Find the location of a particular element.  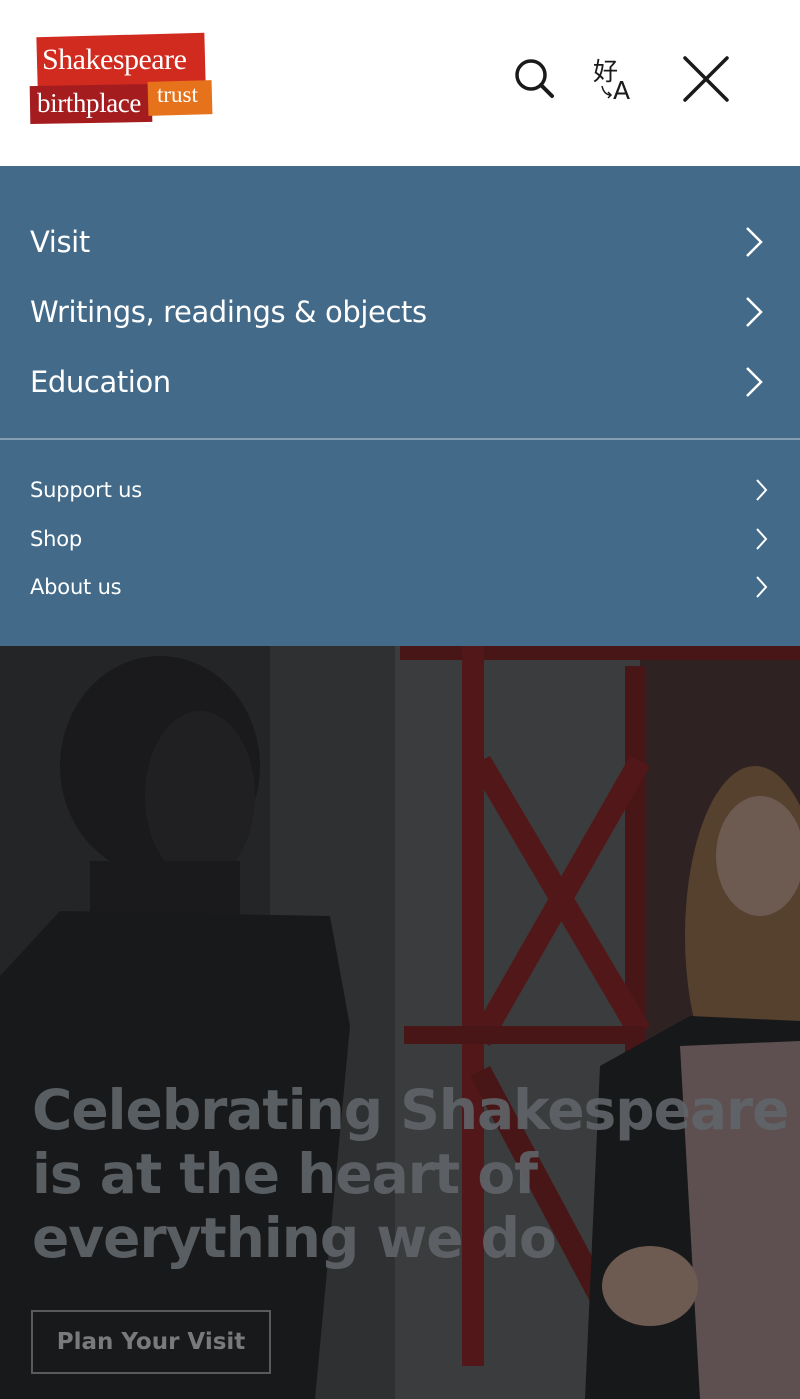

logo-text-birthplace: birthplace is located at coordinates (89, 103).